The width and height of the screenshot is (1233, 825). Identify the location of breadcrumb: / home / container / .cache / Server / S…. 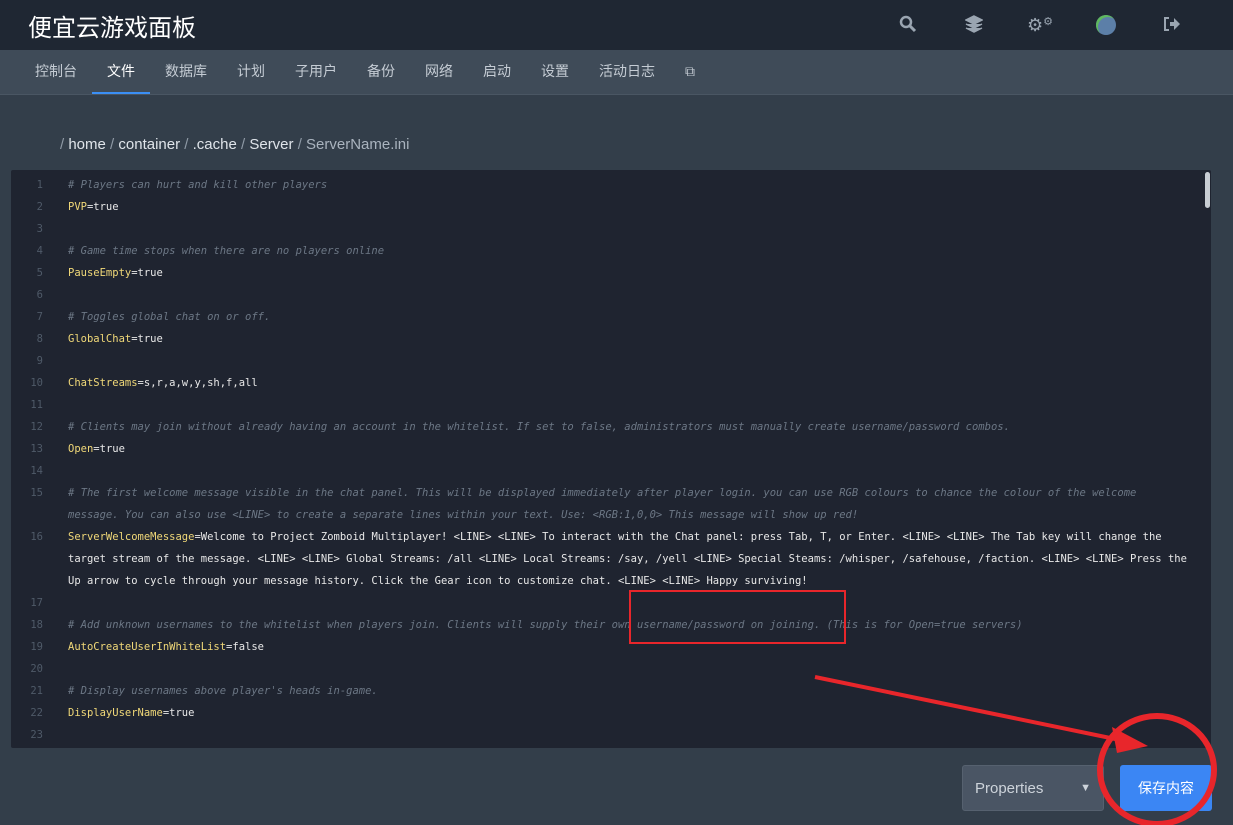
(234, 144).